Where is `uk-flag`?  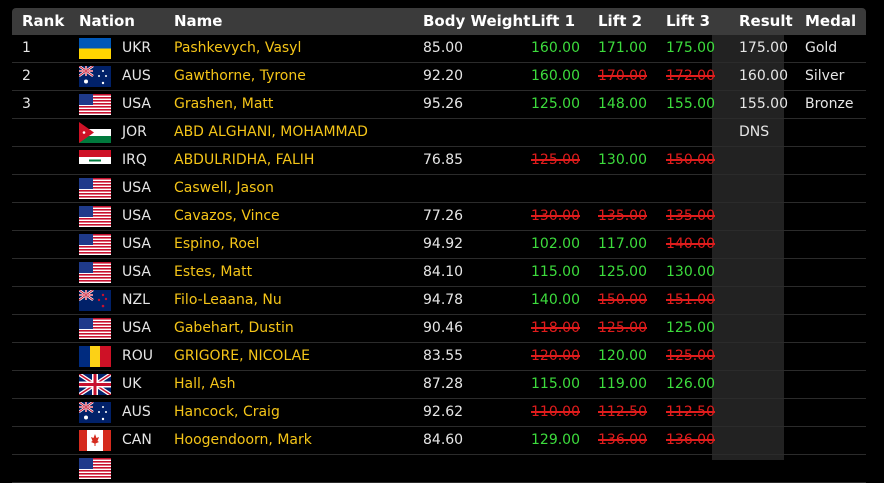 uk-flag is located at coordinates (95, 384).